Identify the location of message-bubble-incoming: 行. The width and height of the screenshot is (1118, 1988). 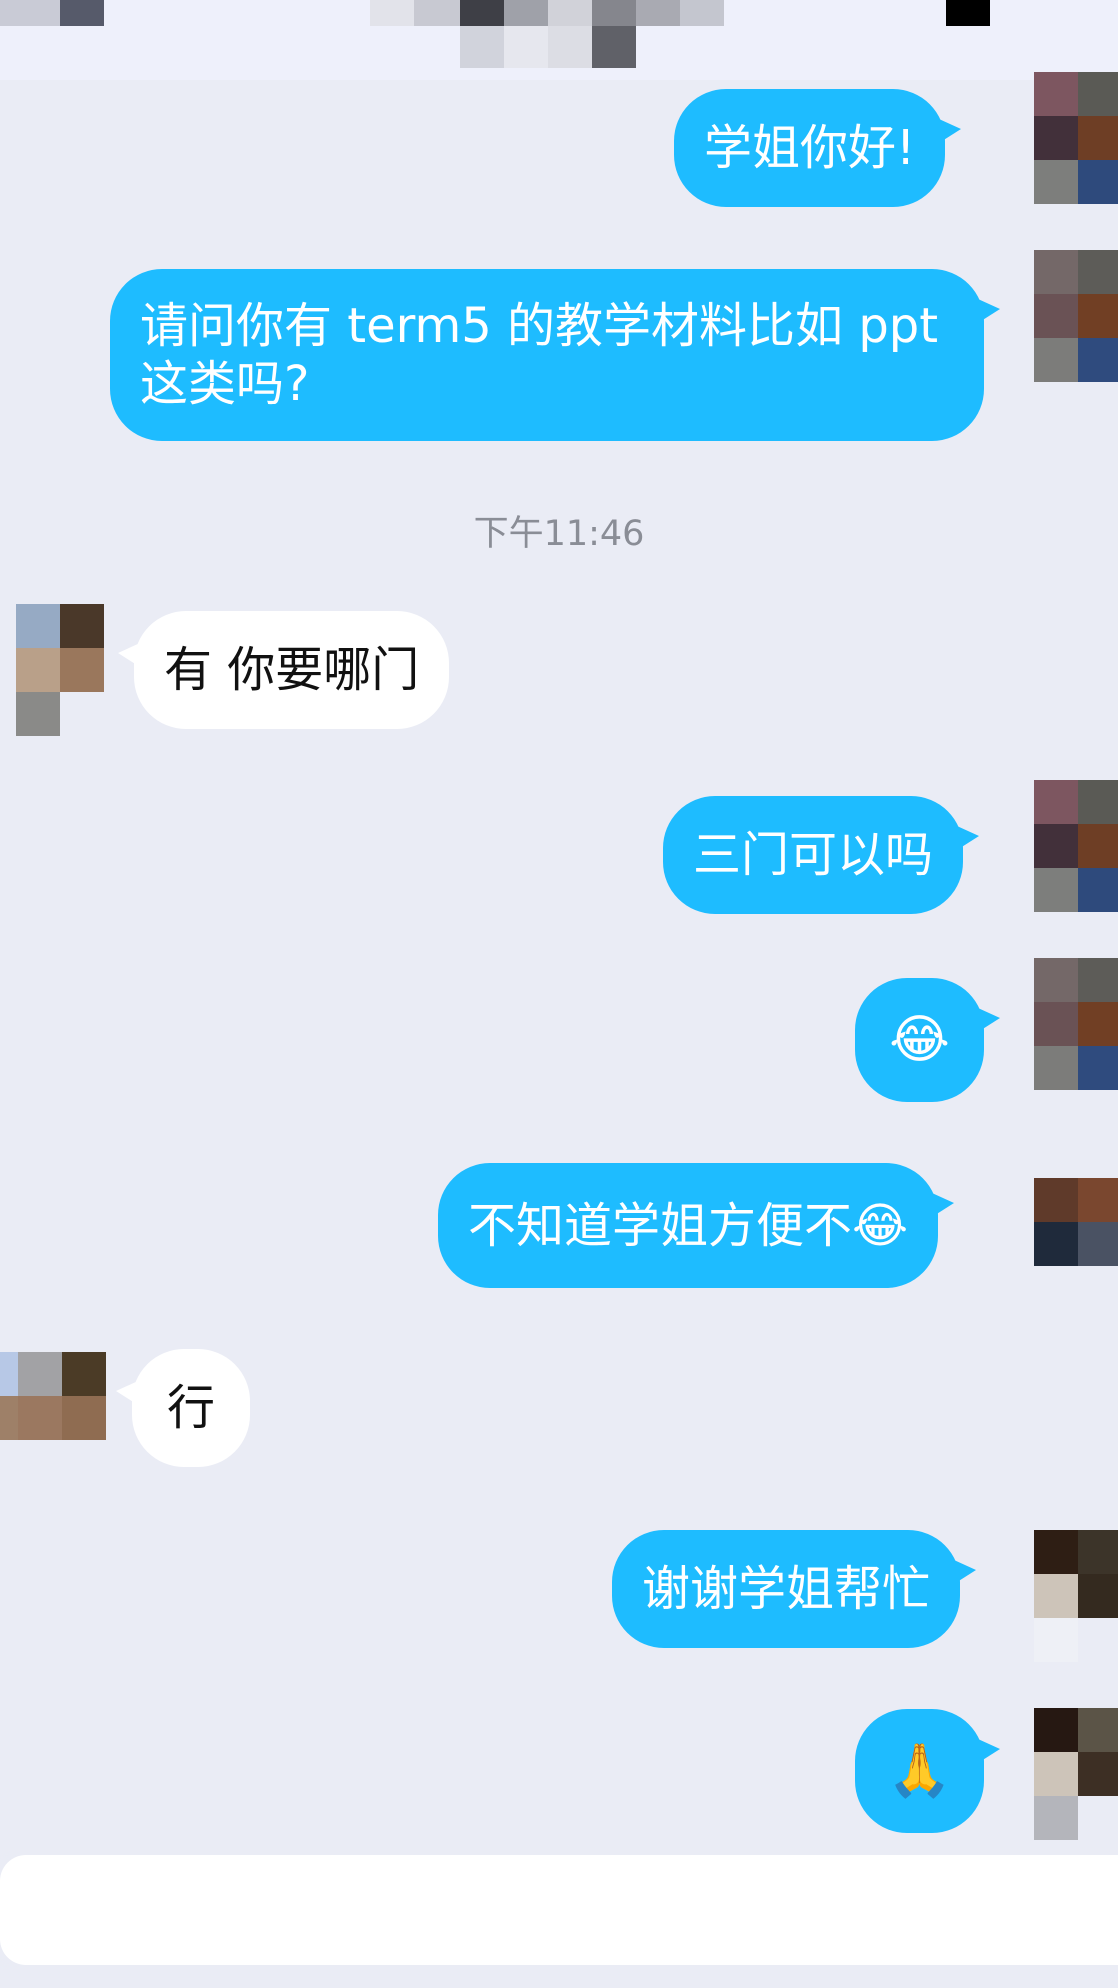
(183, 1408).